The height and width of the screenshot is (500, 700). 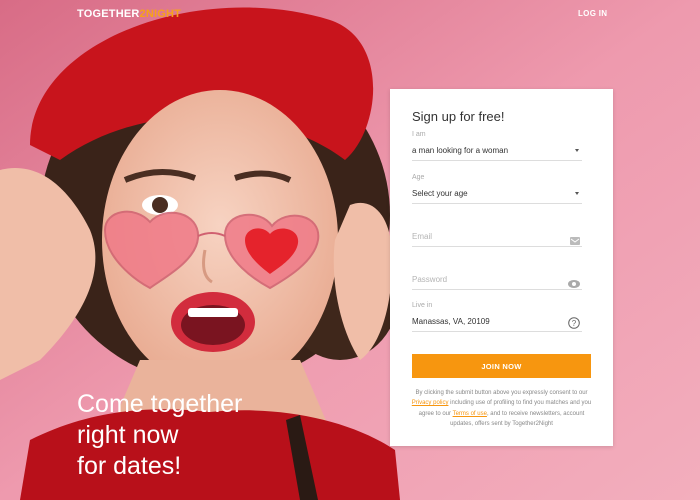 What do you see at coordinates (422, 236) in the screenshot?
I see `email-placeholder: Email` at bounding box center [422, 236].